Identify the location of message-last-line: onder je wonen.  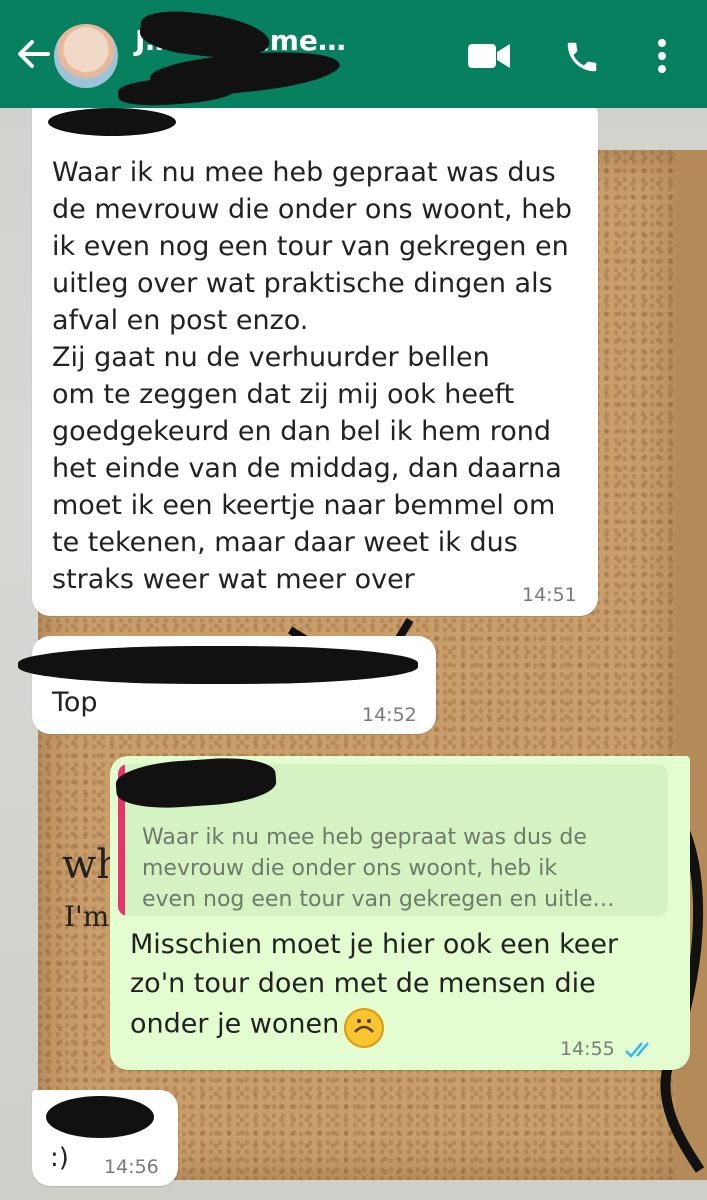
(257, 1028).